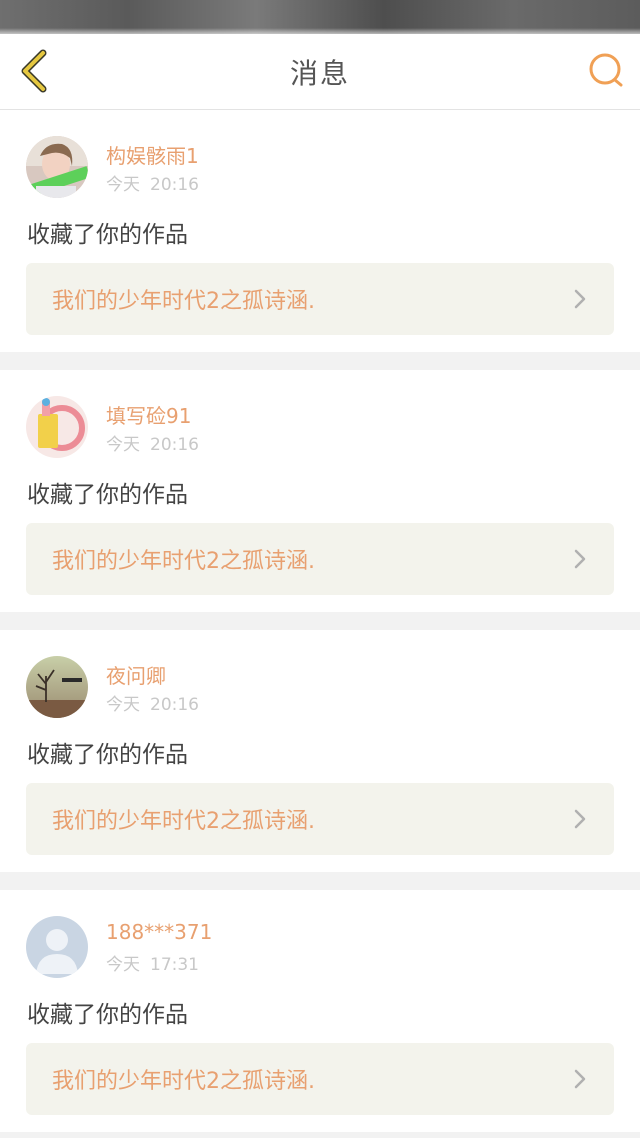  I want to click on default-avatar-icon, so click(57, 947).